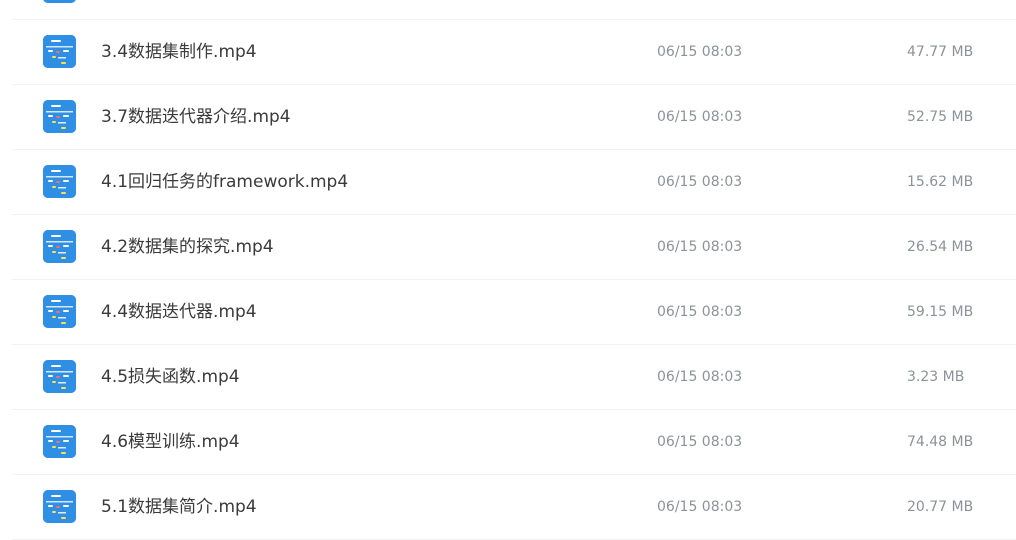 The width and height of the screenshot is (1016, 540). Describe the element at coordinates (514, 52) in the screenshot. I see `file-row: 3.4数据集制作.mp4 06/15 08:03 47.77 MB` at that location.